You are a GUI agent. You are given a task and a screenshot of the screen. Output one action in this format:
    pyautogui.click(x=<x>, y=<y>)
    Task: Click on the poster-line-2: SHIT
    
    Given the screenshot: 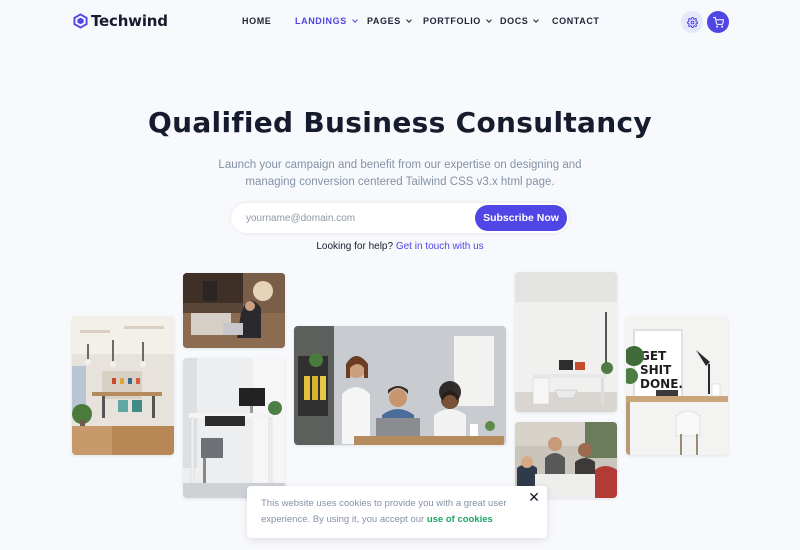 What is the action you would take?
    pyautogui.click(x=656, y=370)
    